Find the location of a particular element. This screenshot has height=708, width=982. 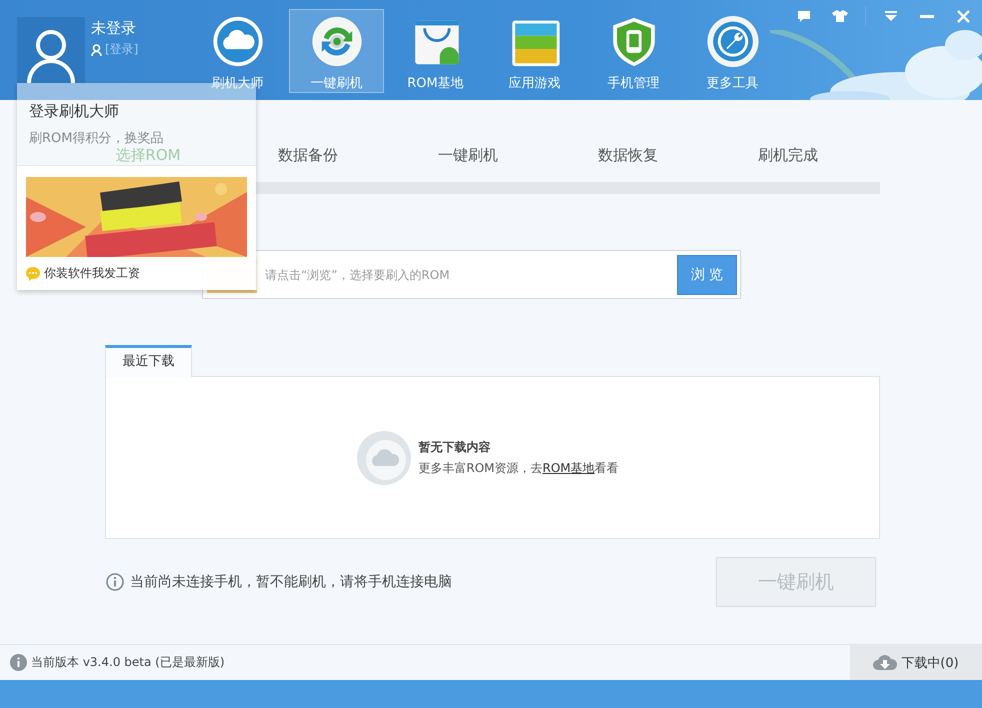

wrench-gear-icon is located at coordinates (732, 41).